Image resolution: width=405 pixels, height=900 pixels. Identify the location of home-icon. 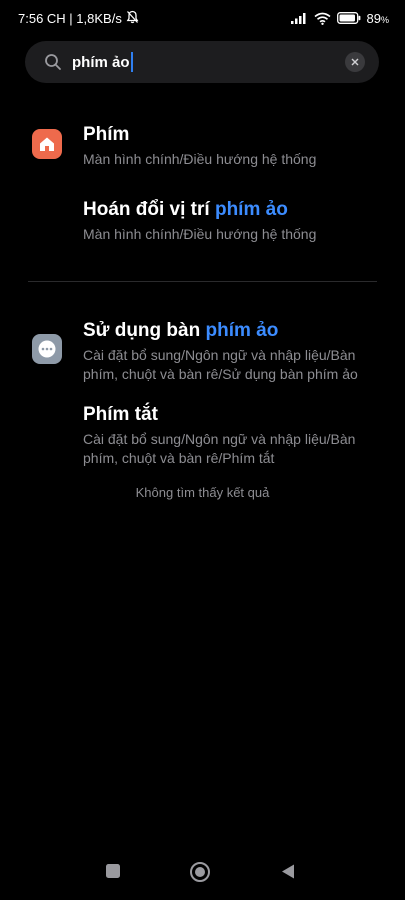
(47, 144).